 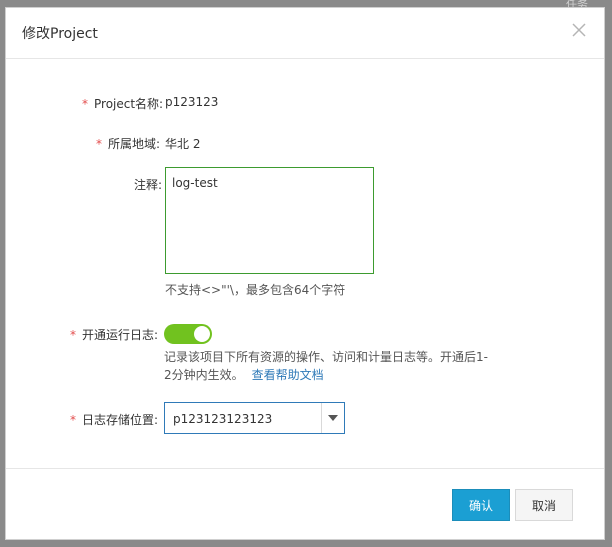 What do you see at coordinates (269, 220) in the screenshot?
I see `remark-textarea: log-test` at bounding box center [269, 220].